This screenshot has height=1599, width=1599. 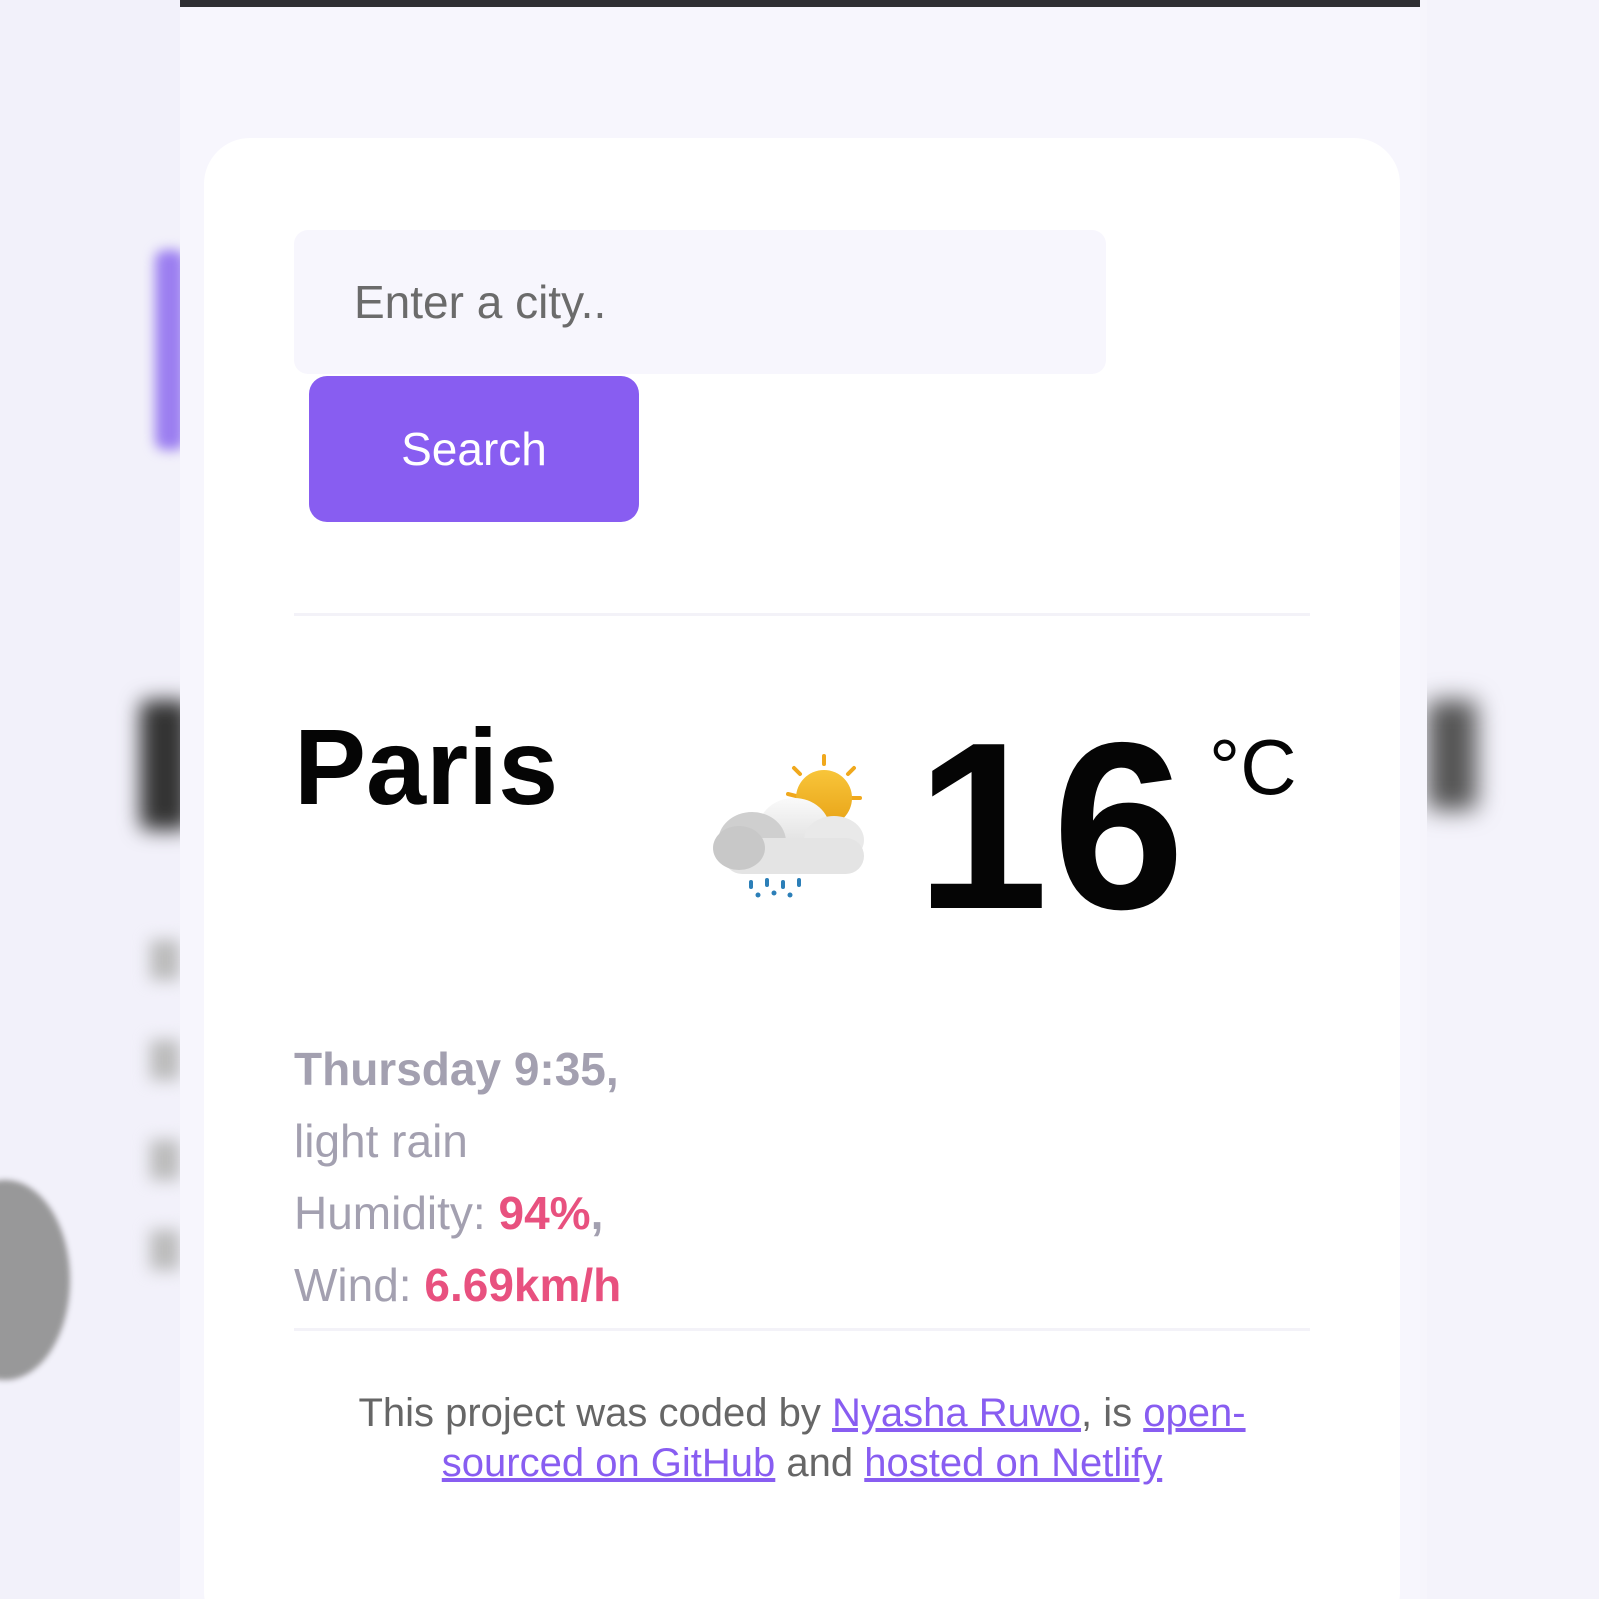 I want to click on footer-text: This project was coded by, so click(x=595, y=1413).